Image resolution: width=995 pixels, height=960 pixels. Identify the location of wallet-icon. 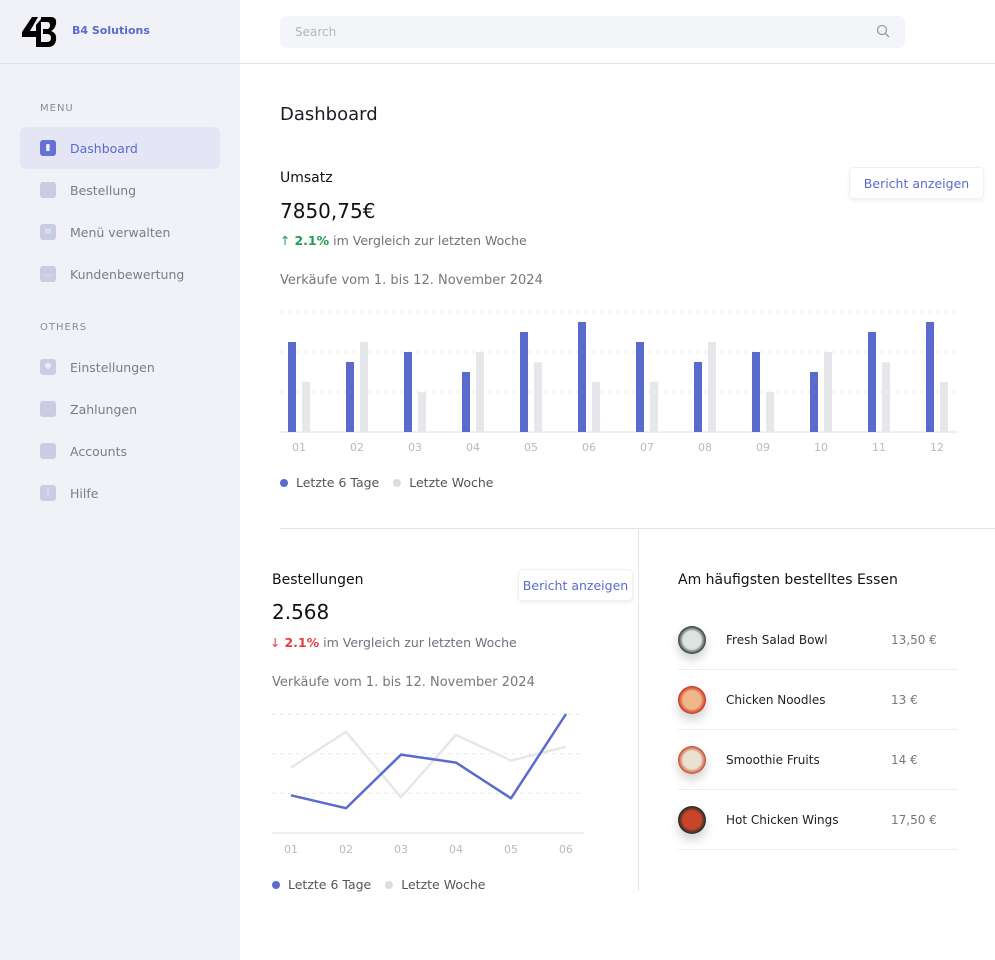
(48, 409).